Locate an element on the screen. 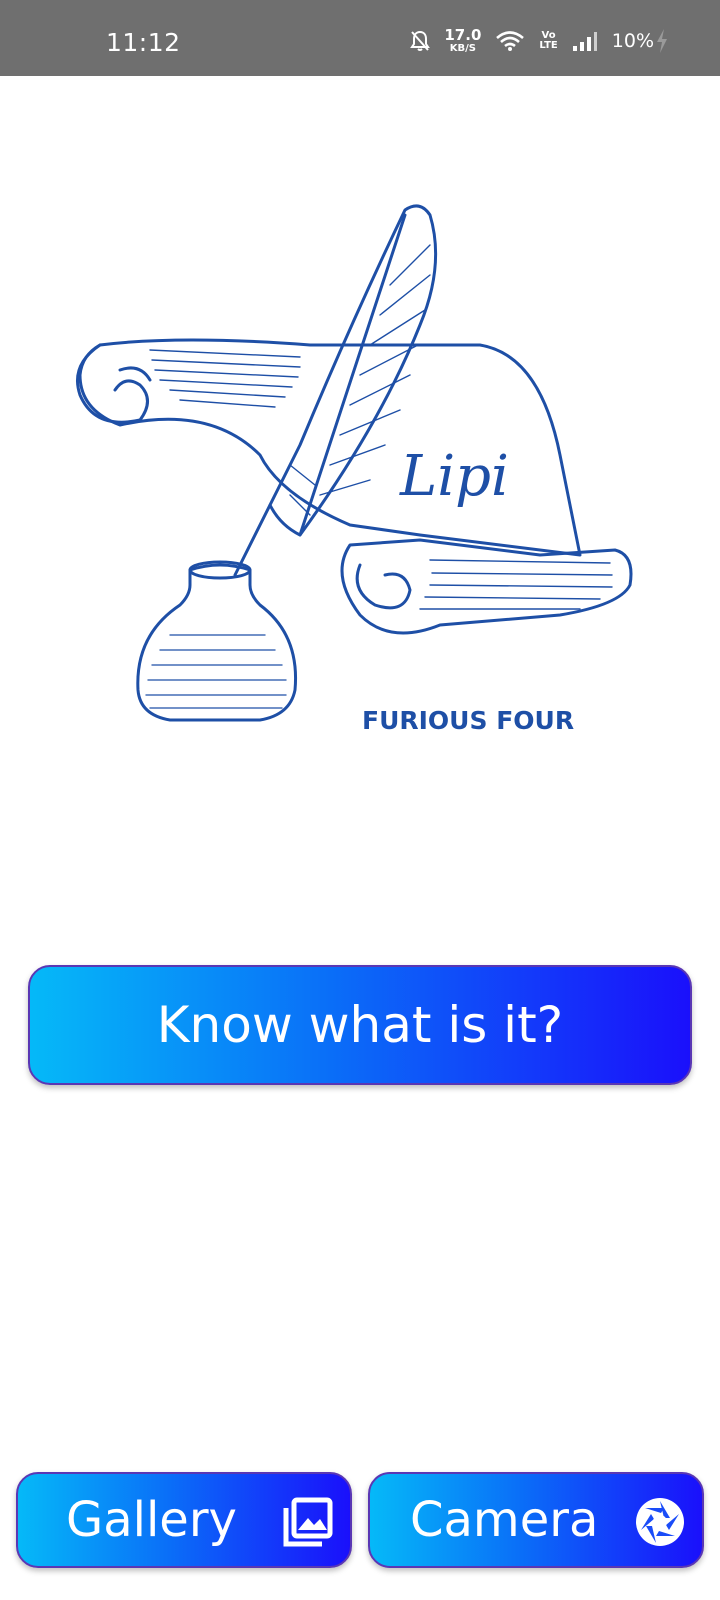 This screenshot has height=1600, width=720. wifi-icon is located at coordinates (510, 41).